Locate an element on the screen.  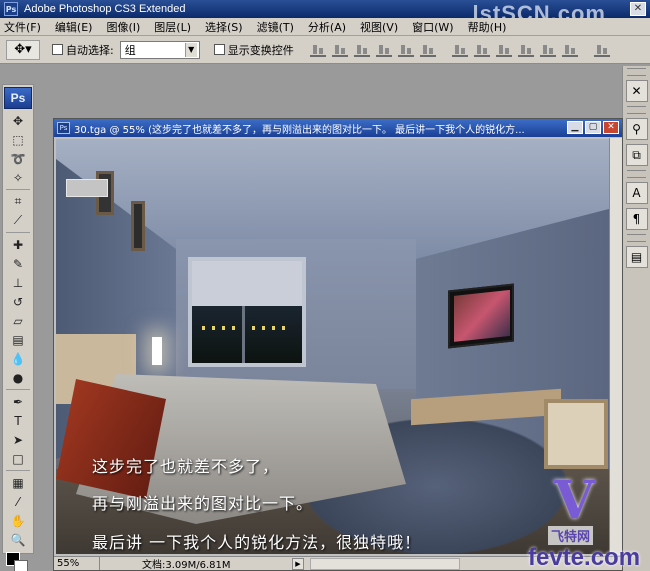
minimize-icon: ▁ is located at coordinates (575, 127).